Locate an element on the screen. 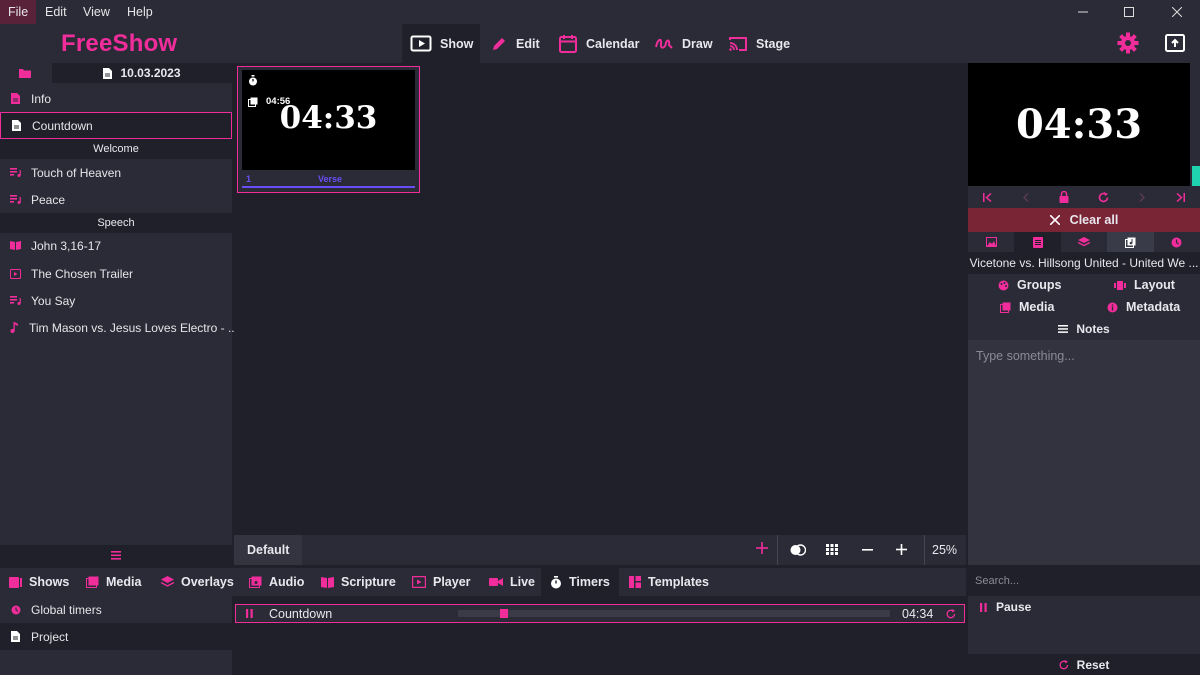  text-slide-icon is located at coordinates (1037, 242).